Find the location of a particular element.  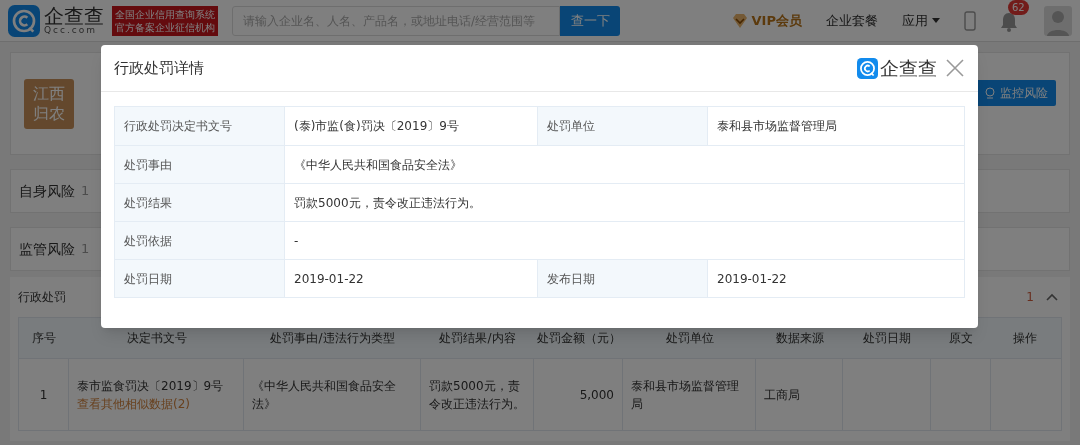

avatar-icon is located at coordinates (1058, 20).